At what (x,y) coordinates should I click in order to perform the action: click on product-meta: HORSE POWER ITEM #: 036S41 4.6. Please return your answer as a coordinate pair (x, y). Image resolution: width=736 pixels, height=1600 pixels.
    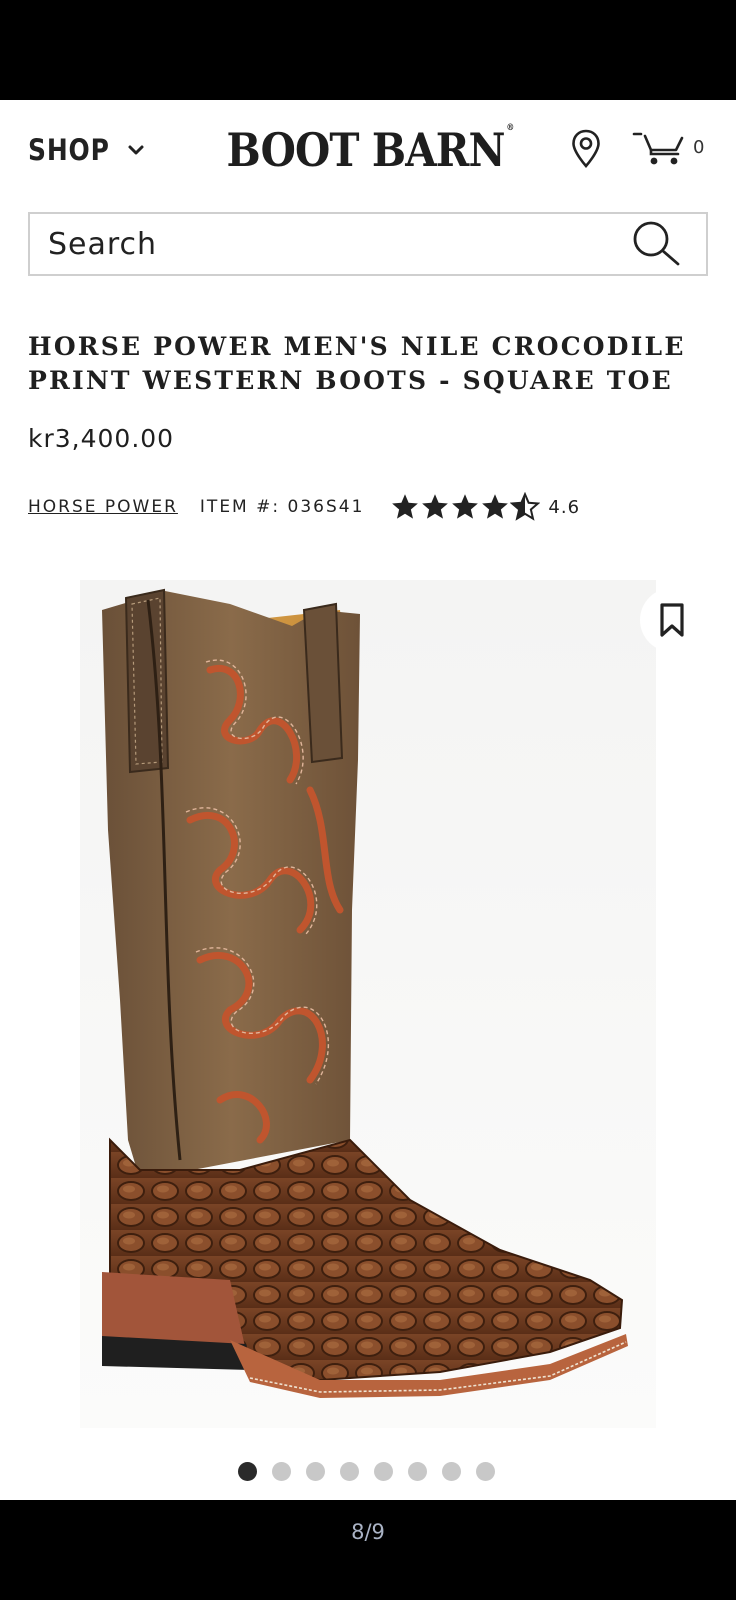
    Looking at the image, I should click on (304, 507).